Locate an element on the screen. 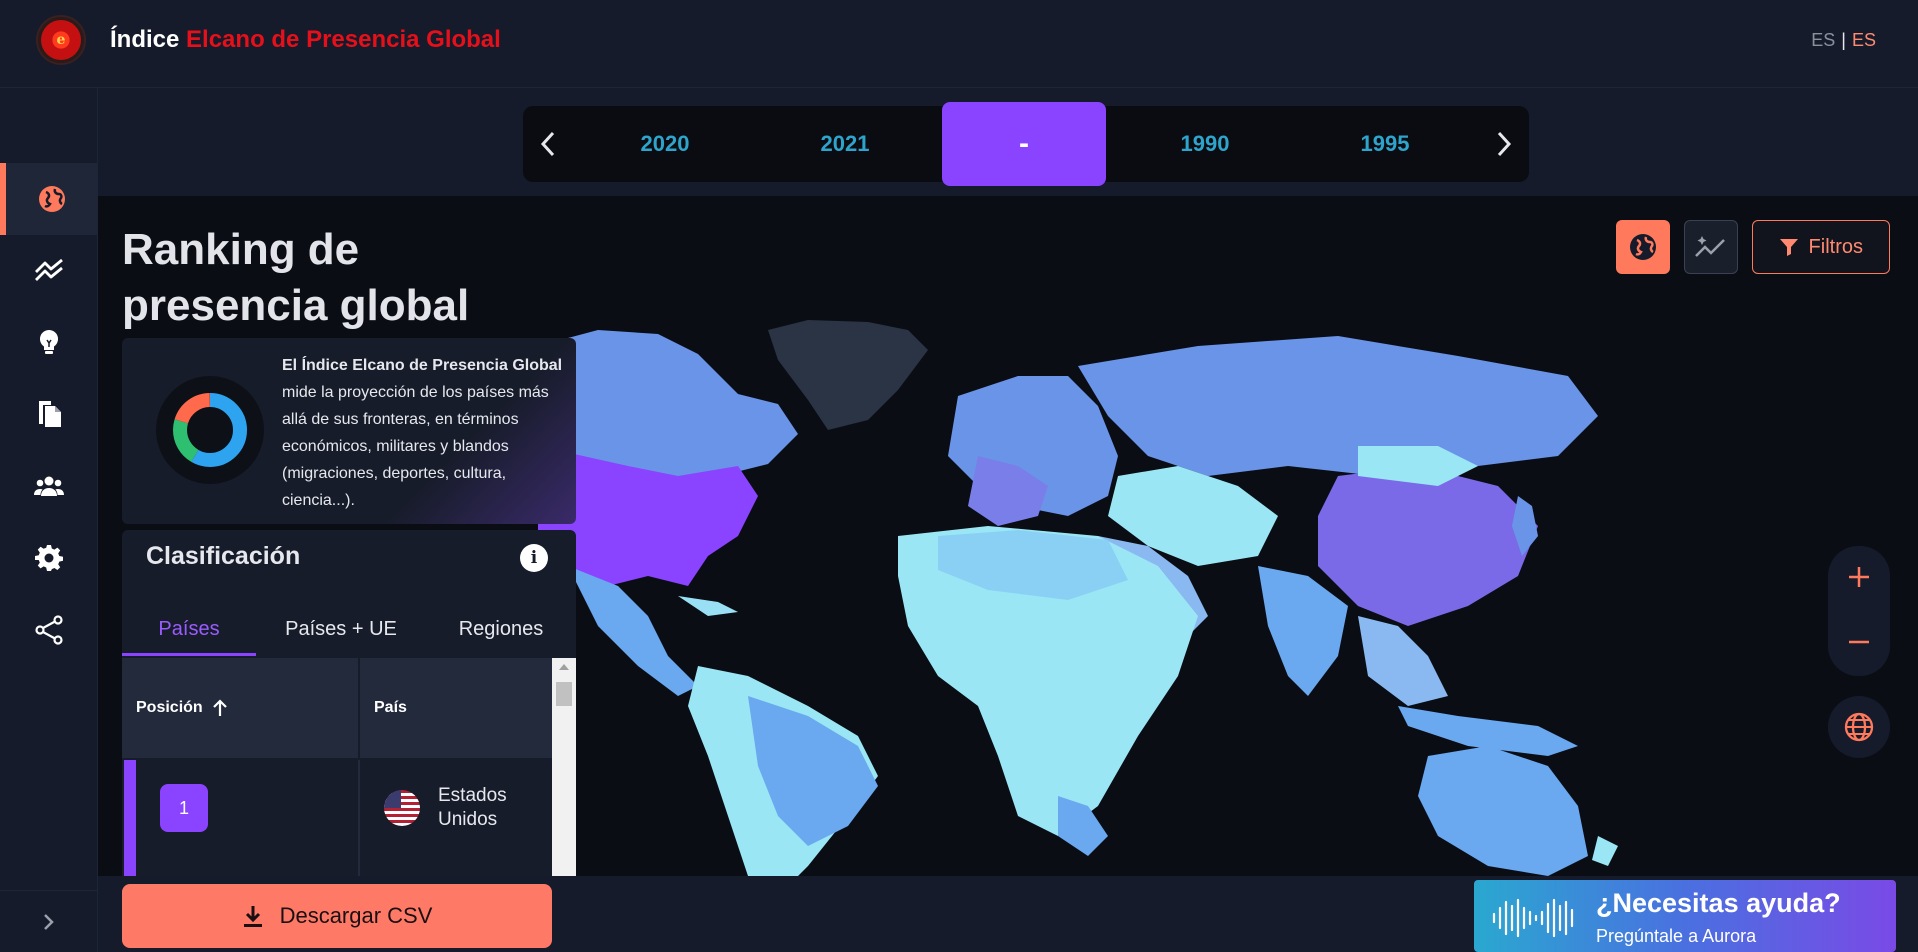  map-region-mexico is located at coordinates (633, 631).